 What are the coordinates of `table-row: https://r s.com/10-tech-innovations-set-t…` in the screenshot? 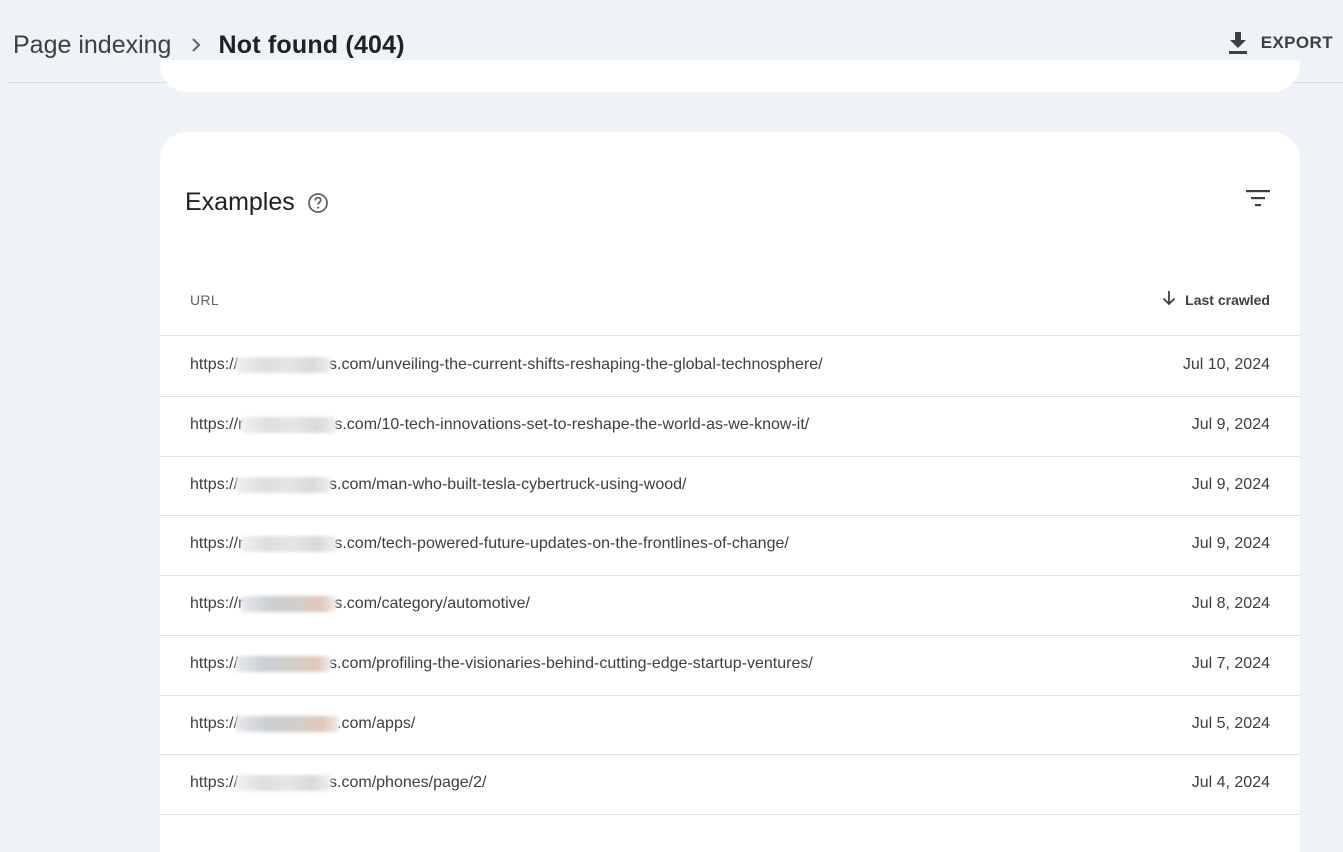 It's located at (730, 427).